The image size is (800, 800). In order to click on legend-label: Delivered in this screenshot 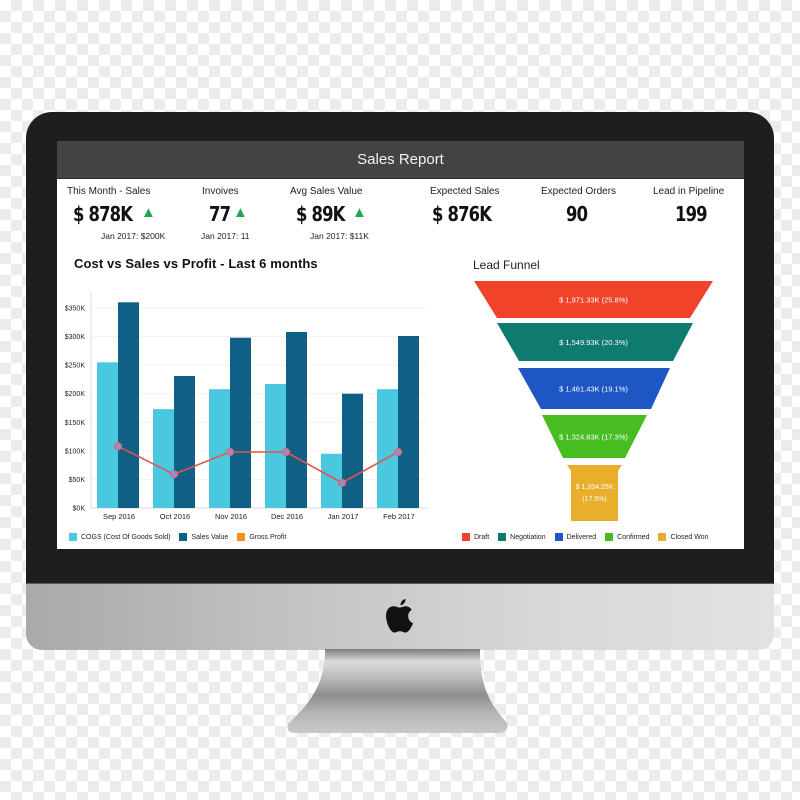, I will do `click(581, 537)`.